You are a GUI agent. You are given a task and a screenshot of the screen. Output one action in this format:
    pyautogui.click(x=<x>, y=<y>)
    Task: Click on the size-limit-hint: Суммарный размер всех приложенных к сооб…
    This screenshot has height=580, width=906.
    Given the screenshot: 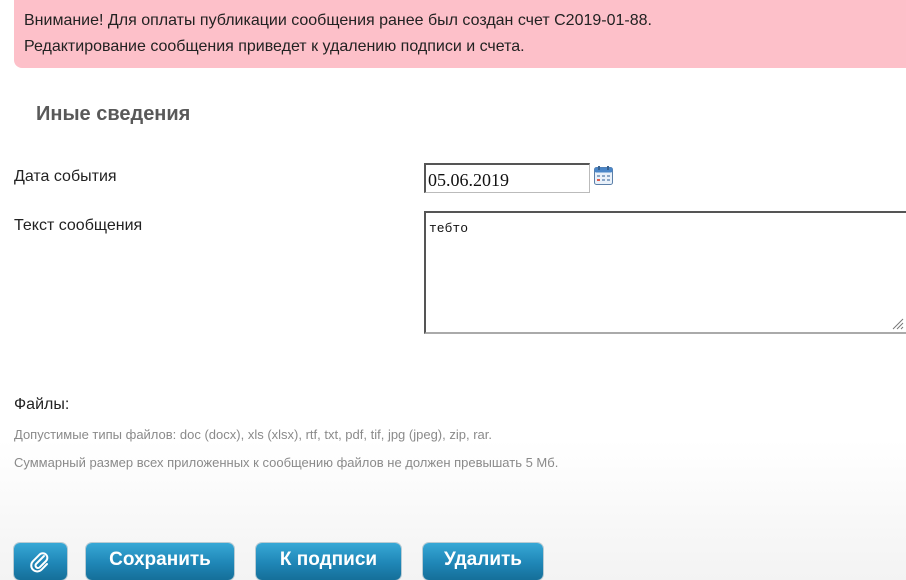 What is the action you would take?
    pyautogui.click(x=286, y=462)
    